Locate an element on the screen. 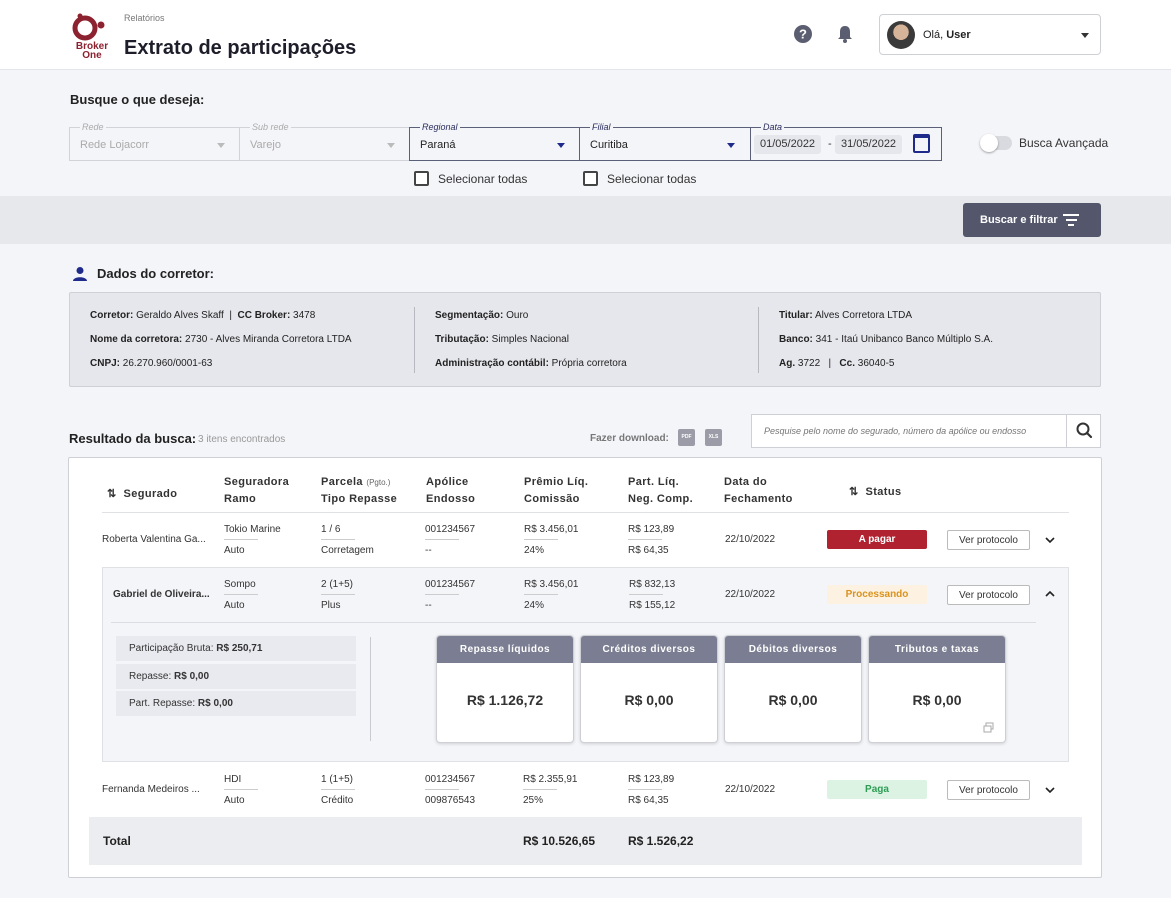  select-all-filial-label: Selecionar todas is located at coordinates (652, 179).